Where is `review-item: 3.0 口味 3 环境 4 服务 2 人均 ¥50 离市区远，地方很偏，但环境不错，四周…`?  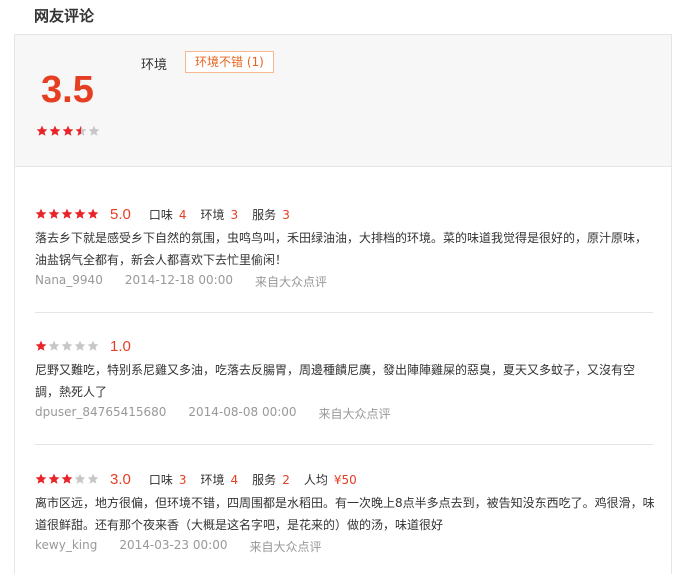 review-item: 3.0 口味 3 环境 4 服务 2 人均 ¥50 离市区远，地方很偏，但环境不错，四周… is located at coordinates (345, 512).